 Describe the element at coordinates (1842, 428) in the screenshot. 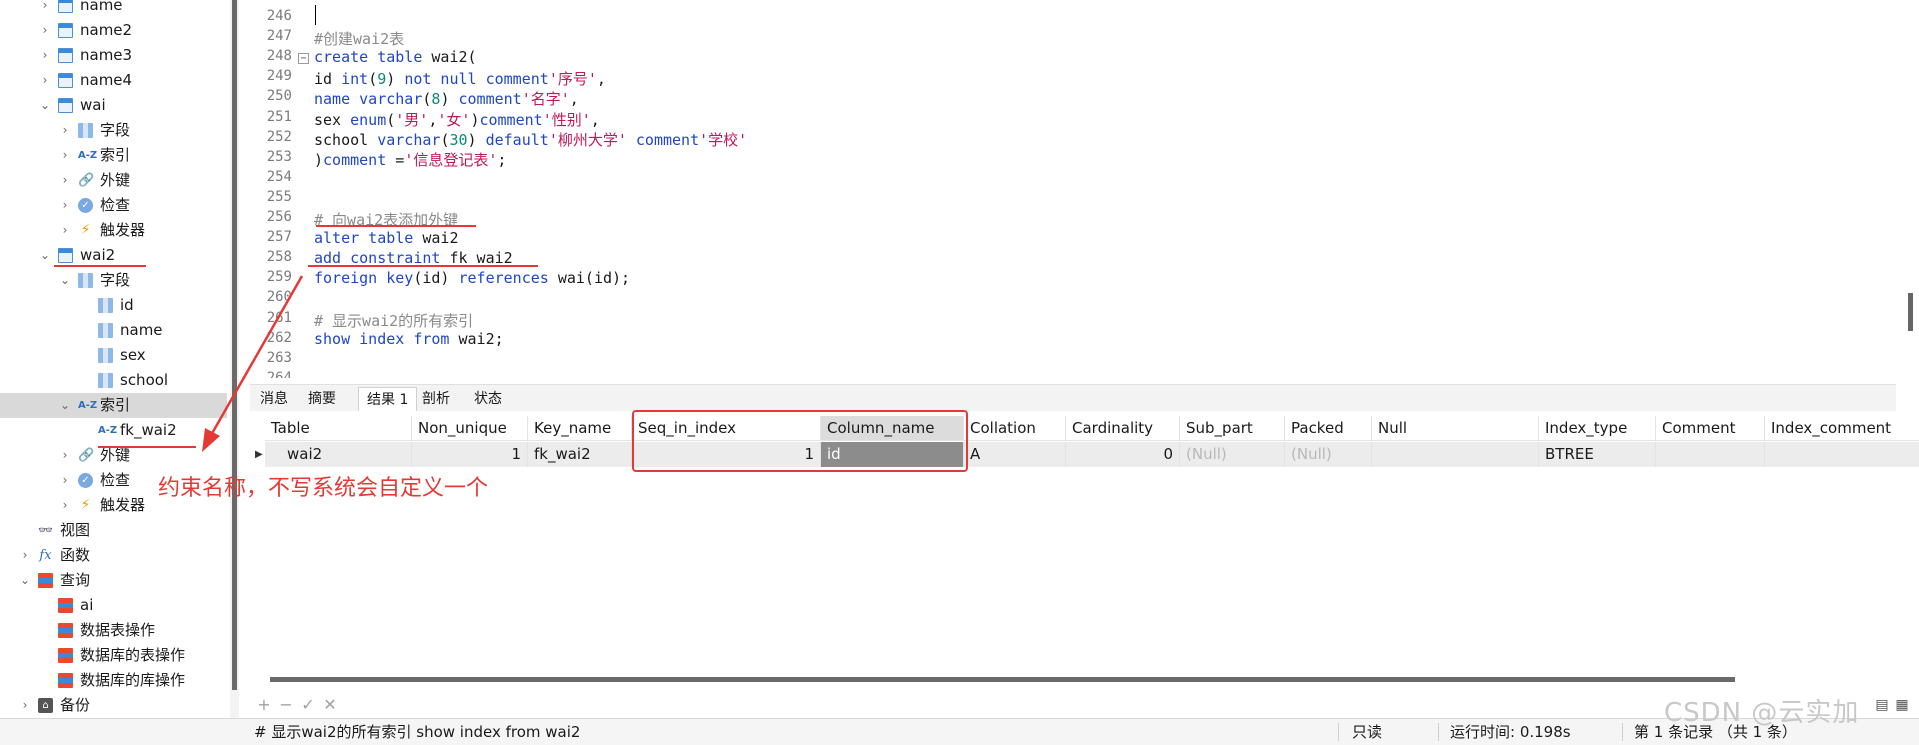

I see `column-header-index-comment: Index_comment` at that location.